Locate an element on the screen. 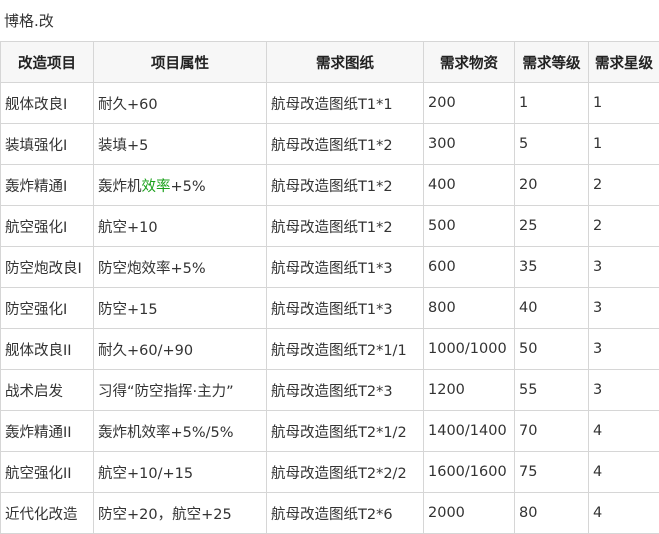  cell-materials: 600 is located at coordinates (469, 267).